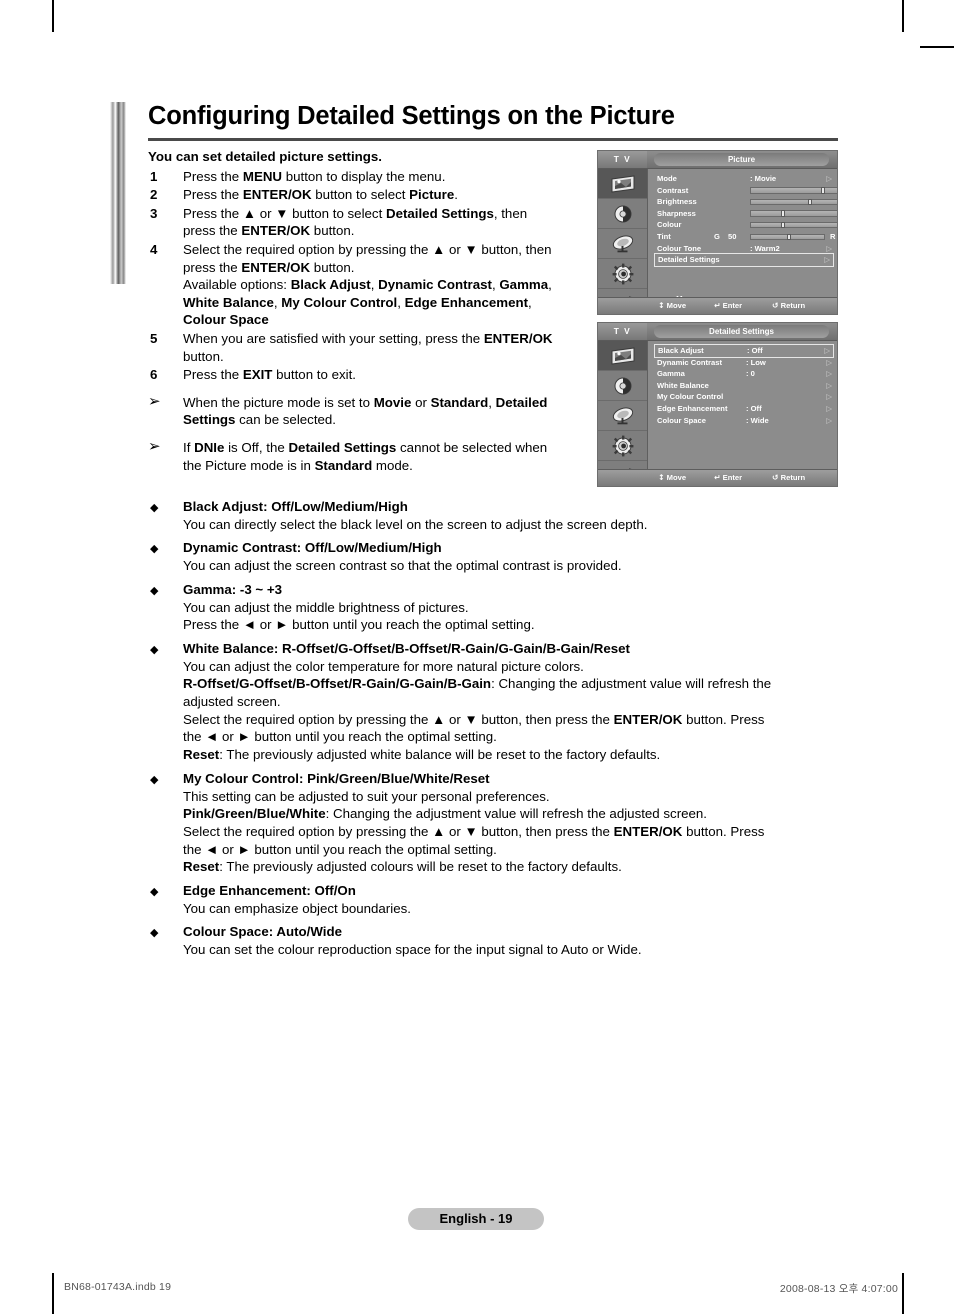 This screenshot has height=1314, width=954. Describe the element at coordinates (664, 236) in the screenshot. I see `osd-row-label: Tint` at that location.